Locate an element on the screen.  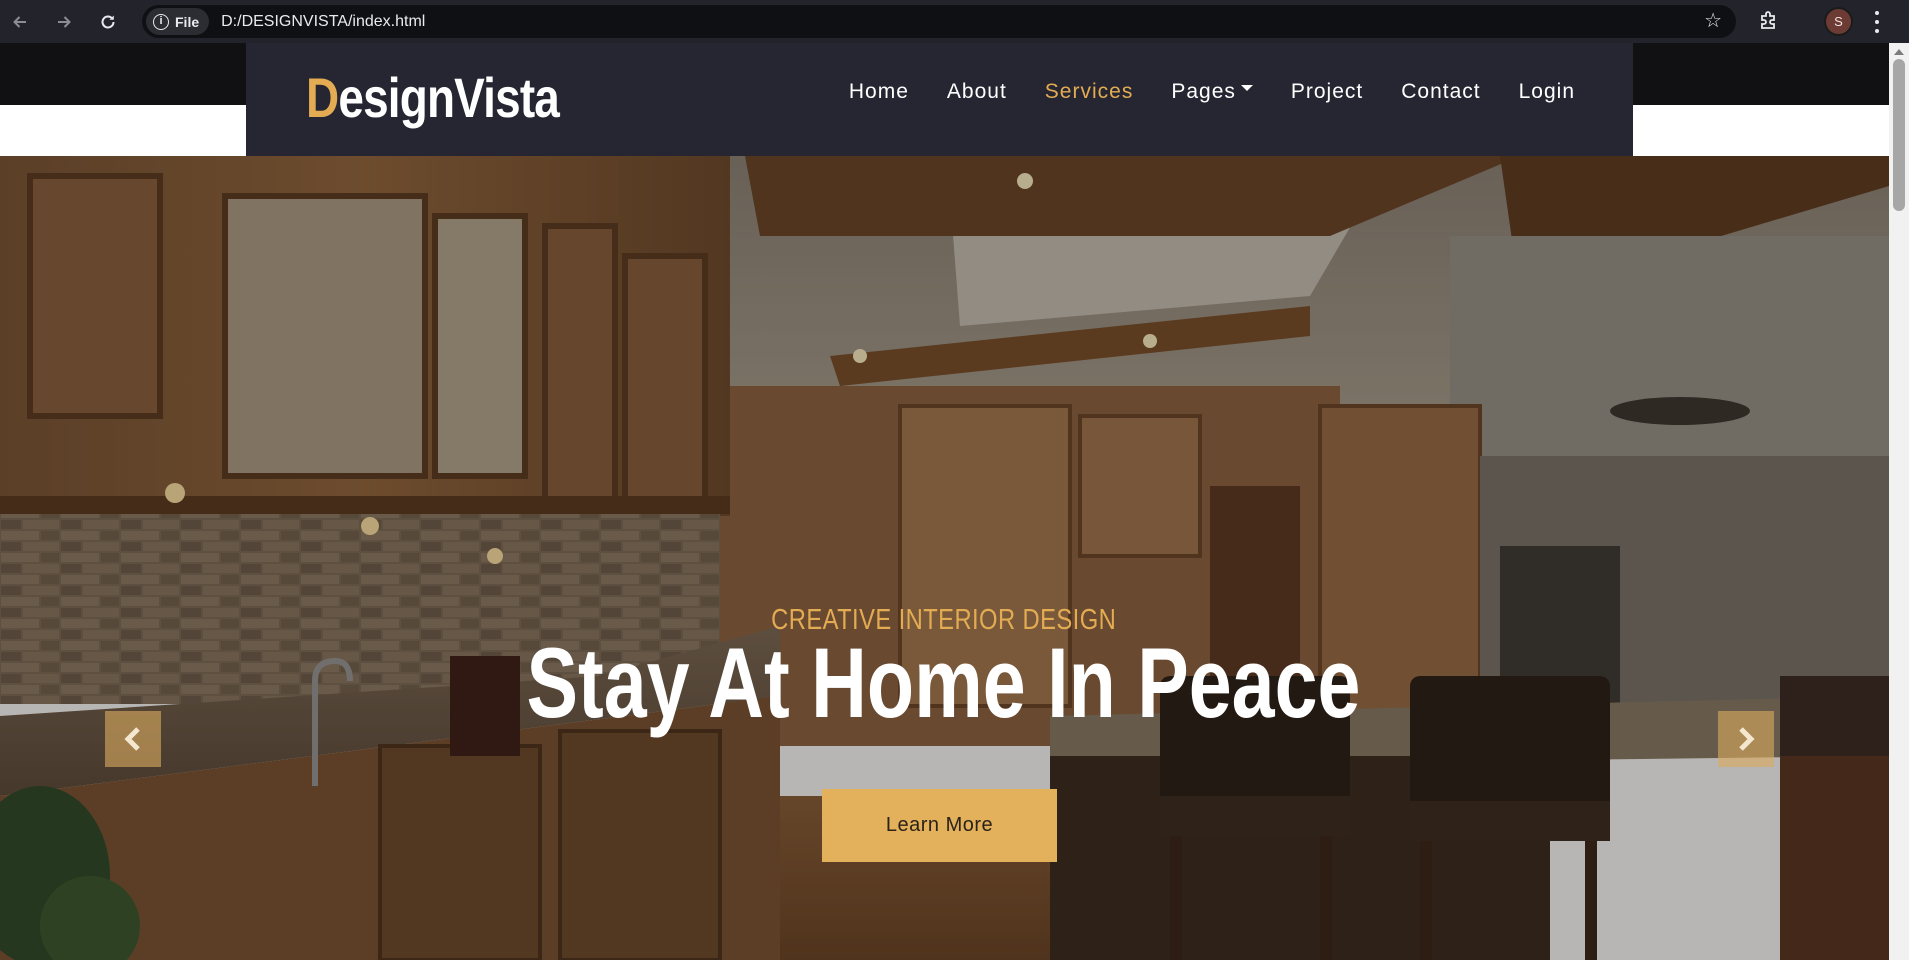
url-text: D:/DESIGNVISTA/index.html is located at coordinates (323, 22).